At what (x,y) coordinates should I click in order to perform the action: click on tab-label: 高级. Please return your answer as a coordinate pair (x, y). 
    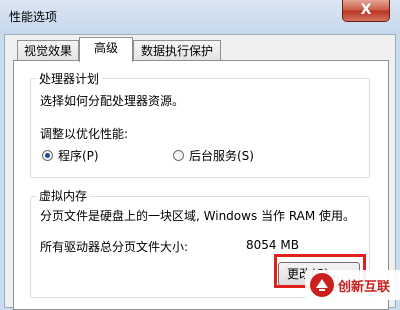
    Looking at the image, I should click on (105, 48).